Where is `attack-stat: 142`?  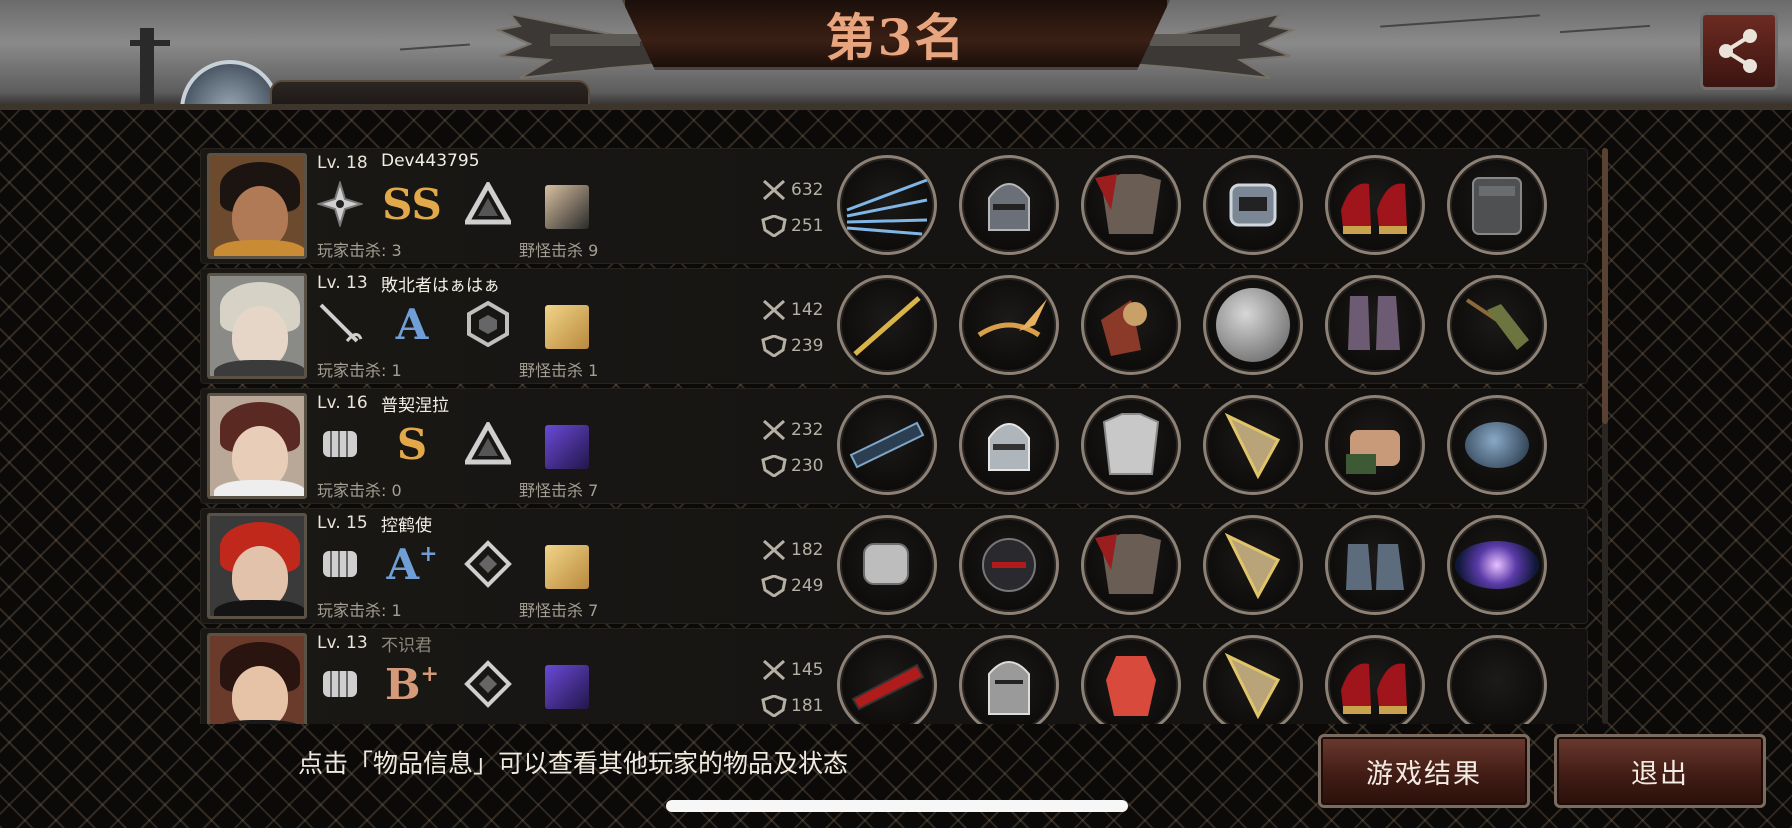
attack-stat: 142 is located at coordinates (792, 310).